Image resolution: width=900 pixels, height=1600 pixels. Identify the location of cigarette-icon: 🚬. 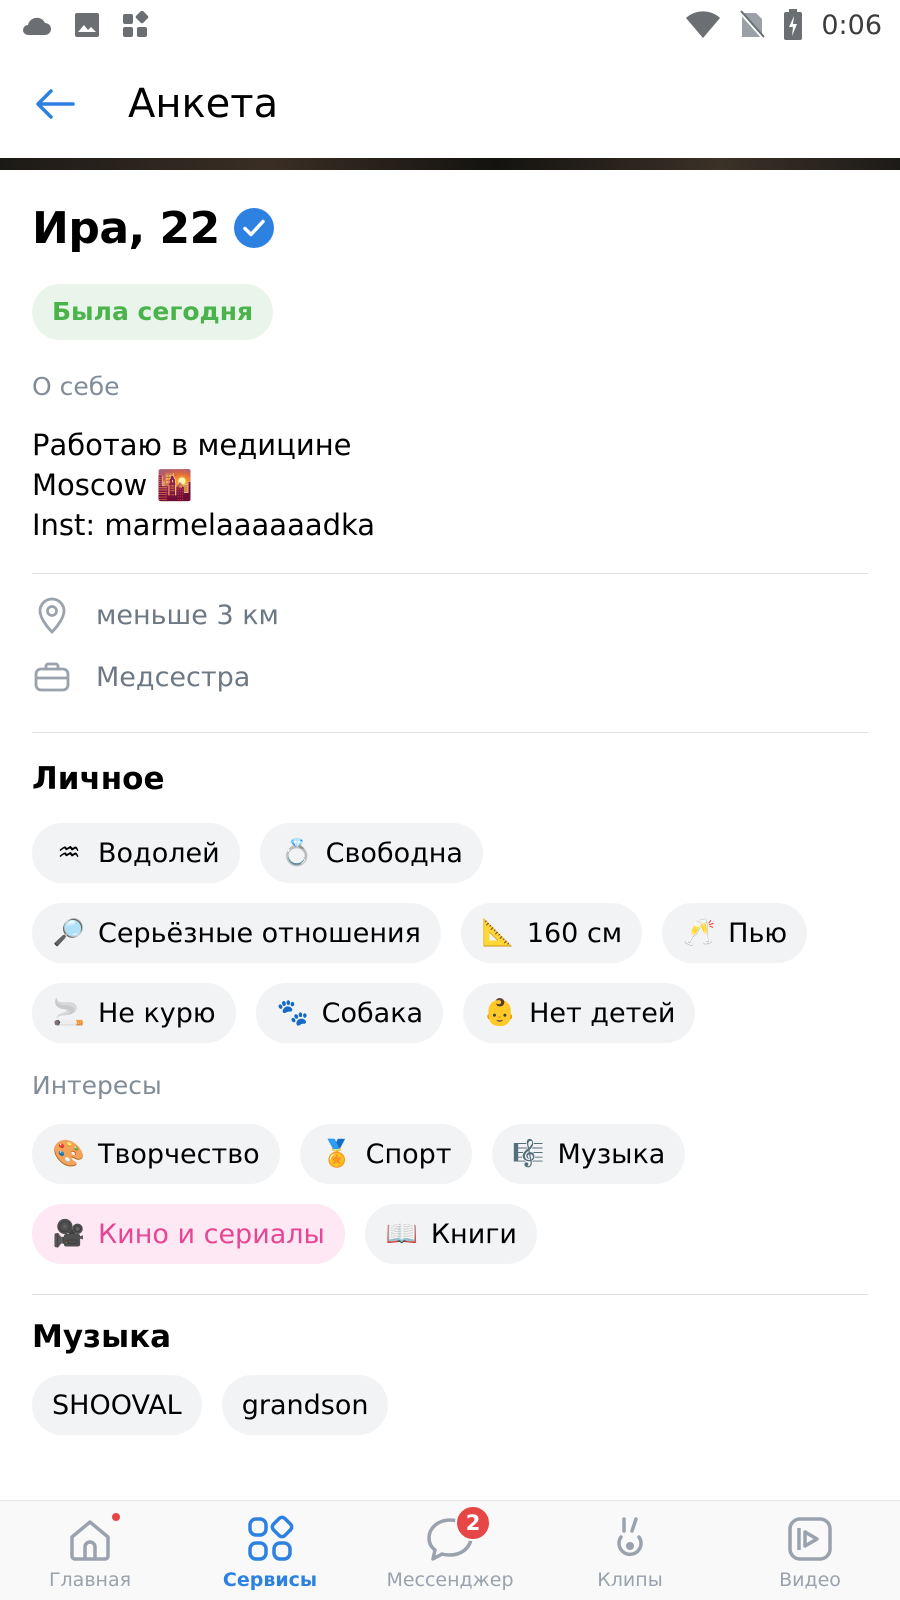
(69, 1013).